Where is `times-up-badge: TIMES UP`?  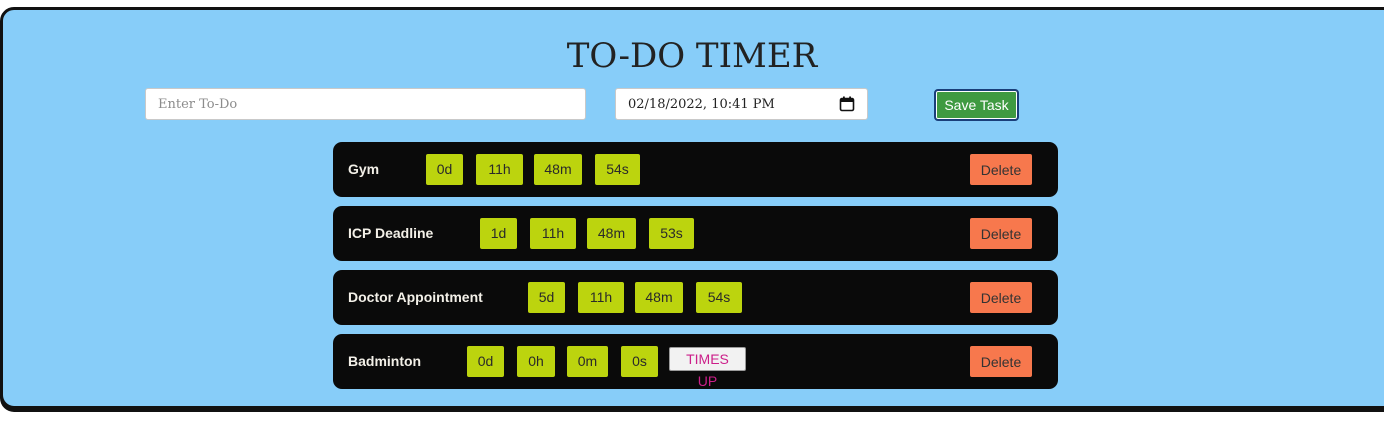 times-up-badge: TIMES UP is located at coordinates (707, 368).